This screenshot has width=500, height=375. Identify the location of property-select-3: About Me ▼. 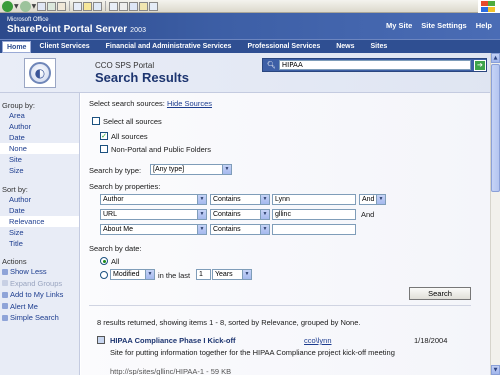
(153, 229).